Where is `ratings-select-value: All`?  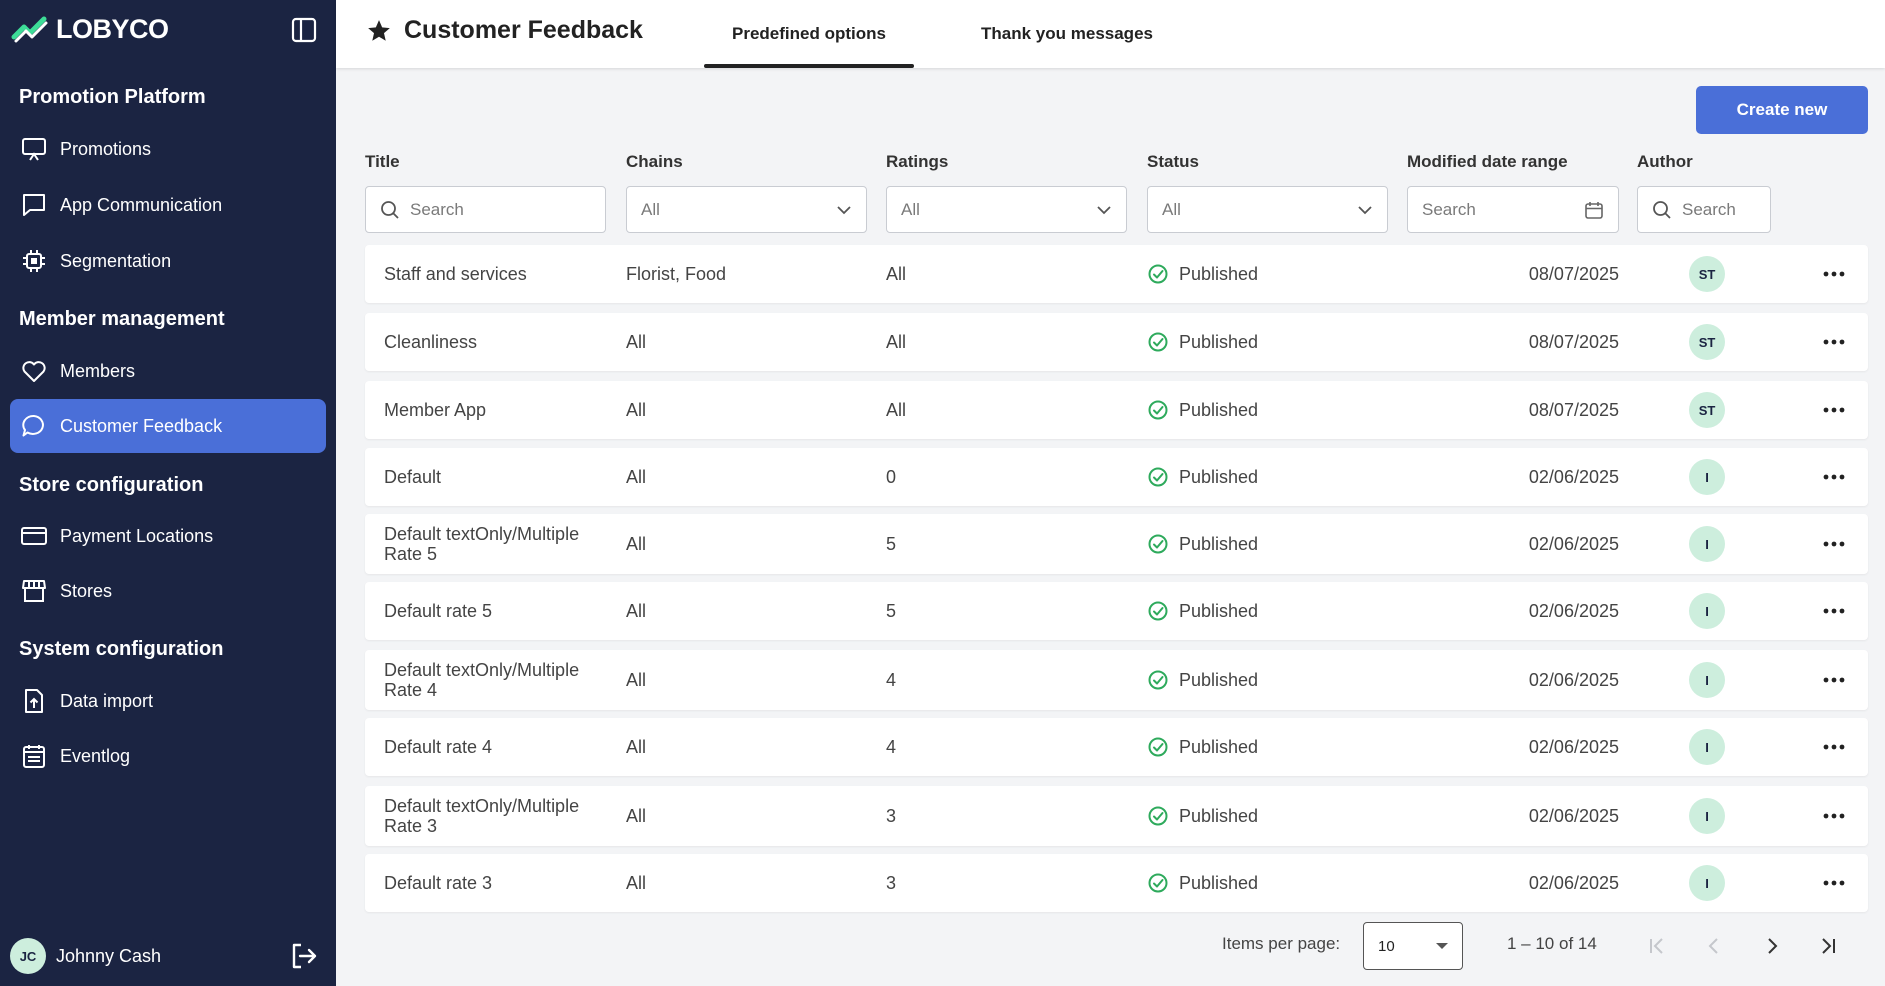 ratings-select-value: All is located at coordinates (910, 209).